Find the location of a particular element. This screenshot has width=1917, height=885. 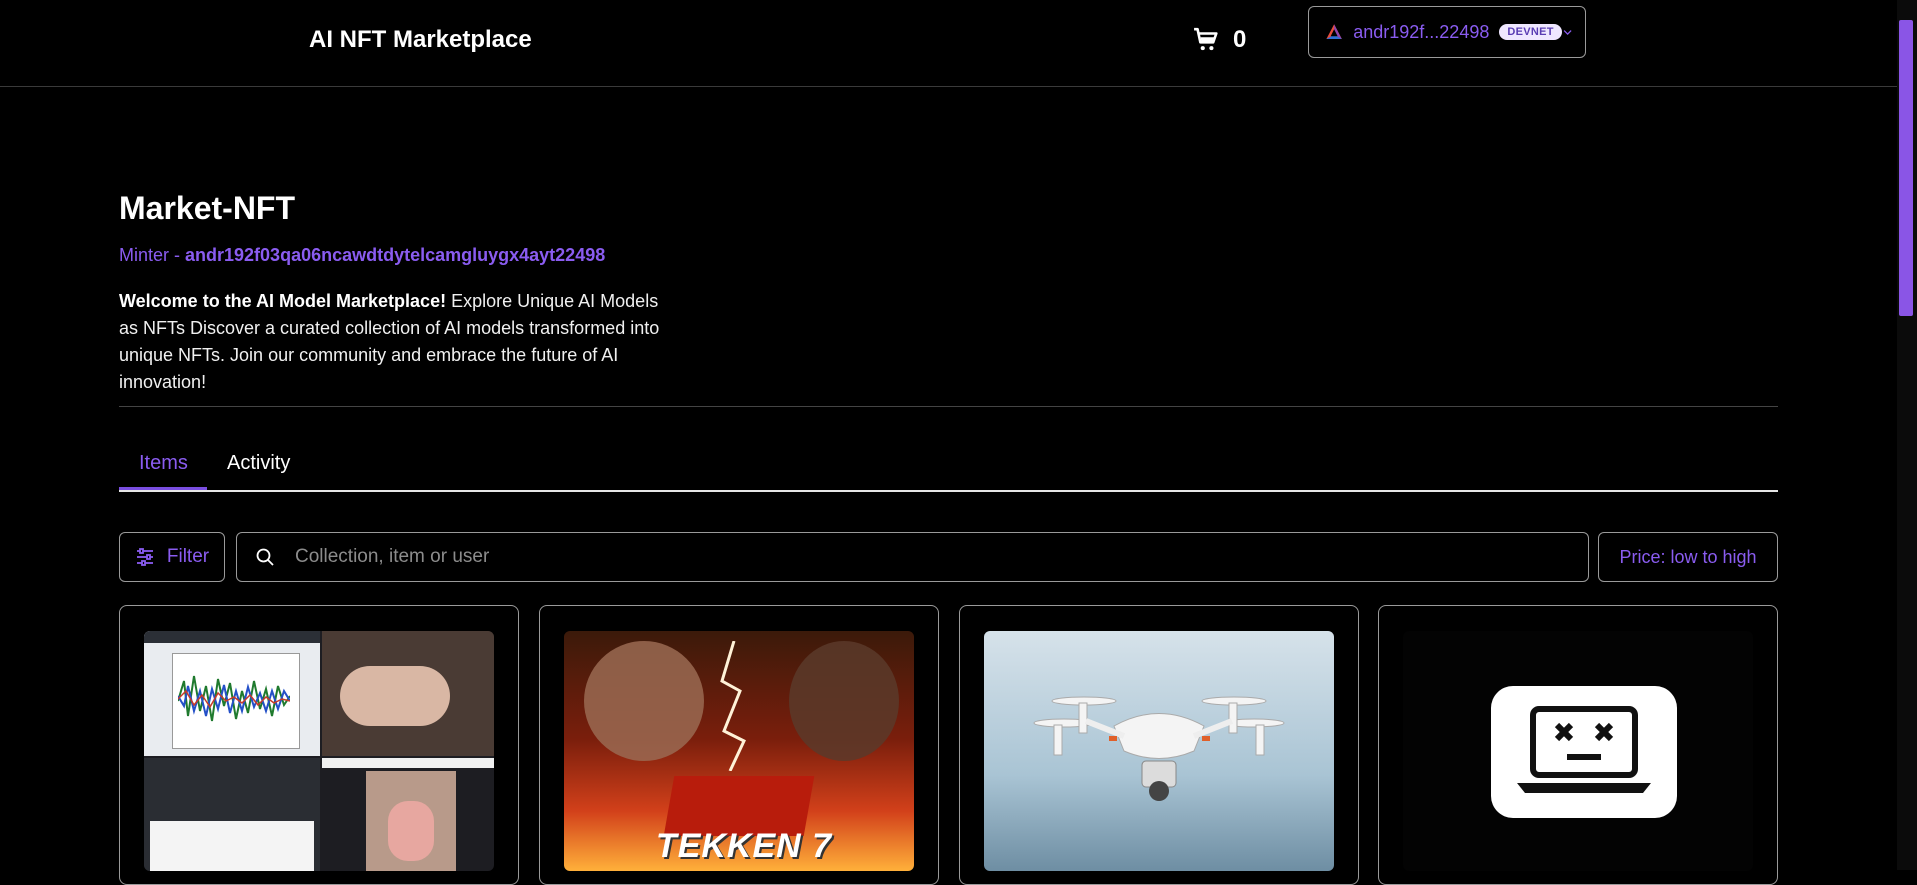

active-tab-indicator is located at coordinates (163, 488).